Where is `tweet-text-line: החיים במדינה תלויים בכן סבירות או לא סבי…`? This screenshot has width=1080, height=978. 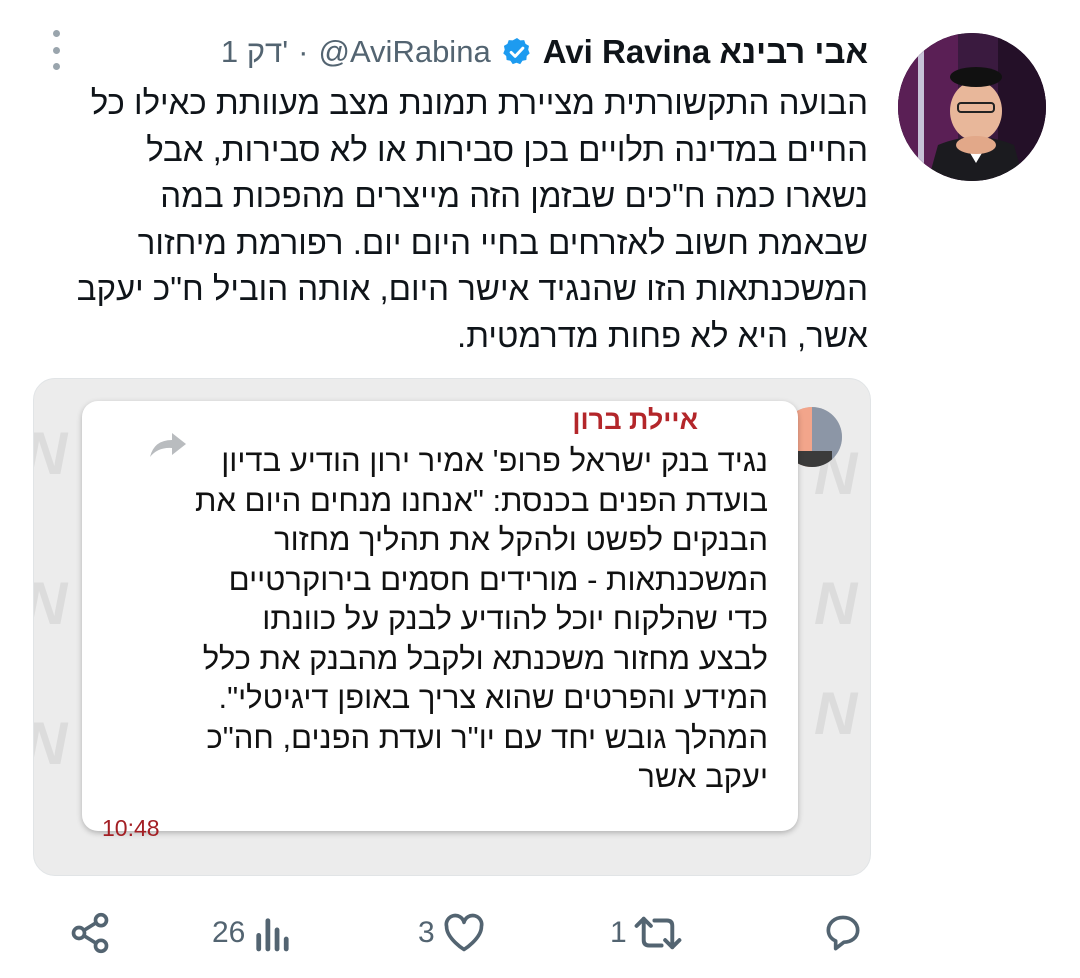
tweet-text-line: החיים במדינה תלויים בכן סבירות או לא סבי… is located at coordinates (507, 149).